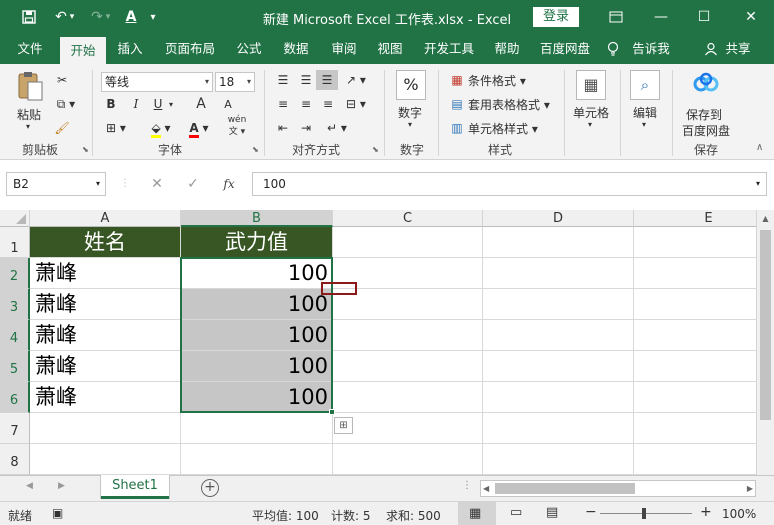 This screenshot has width=774, height=525. What do you see at coordinates (15, 428) in the screenshot?
I see `row-header-7: 7` at bounding box center [15, 428].